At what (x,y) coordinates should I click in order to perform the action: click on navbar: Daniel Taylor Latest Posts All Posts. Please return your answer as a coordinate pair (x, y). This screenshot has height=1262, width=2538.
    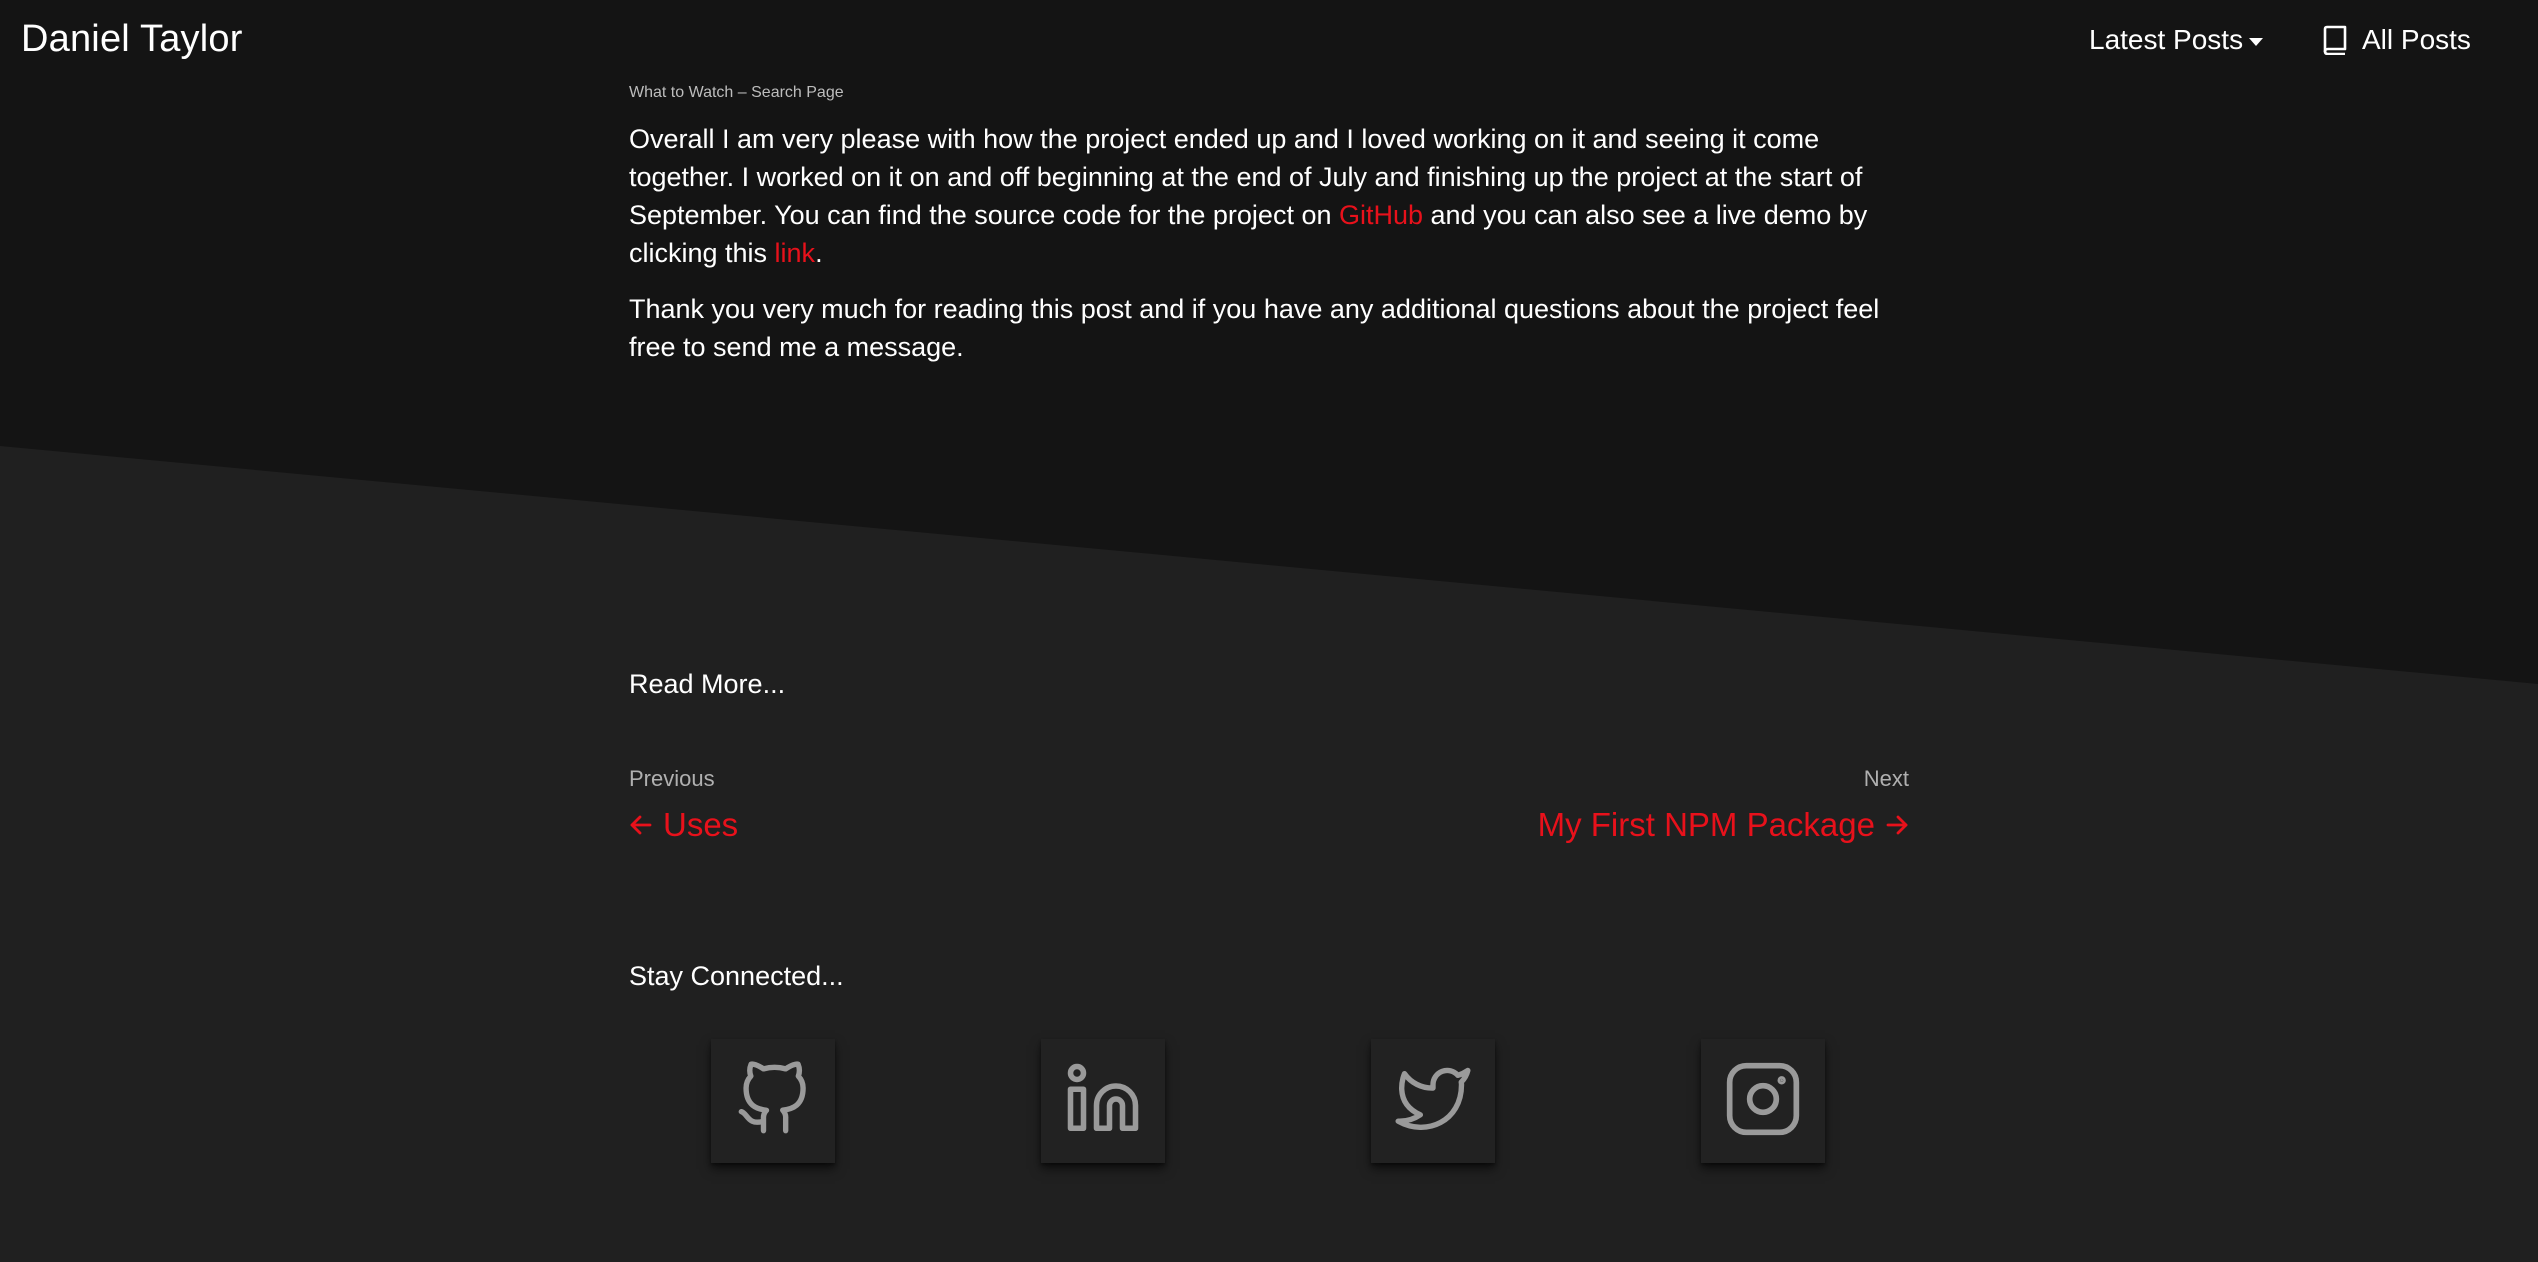
    Looking at the image, I should click on (1269, 41).